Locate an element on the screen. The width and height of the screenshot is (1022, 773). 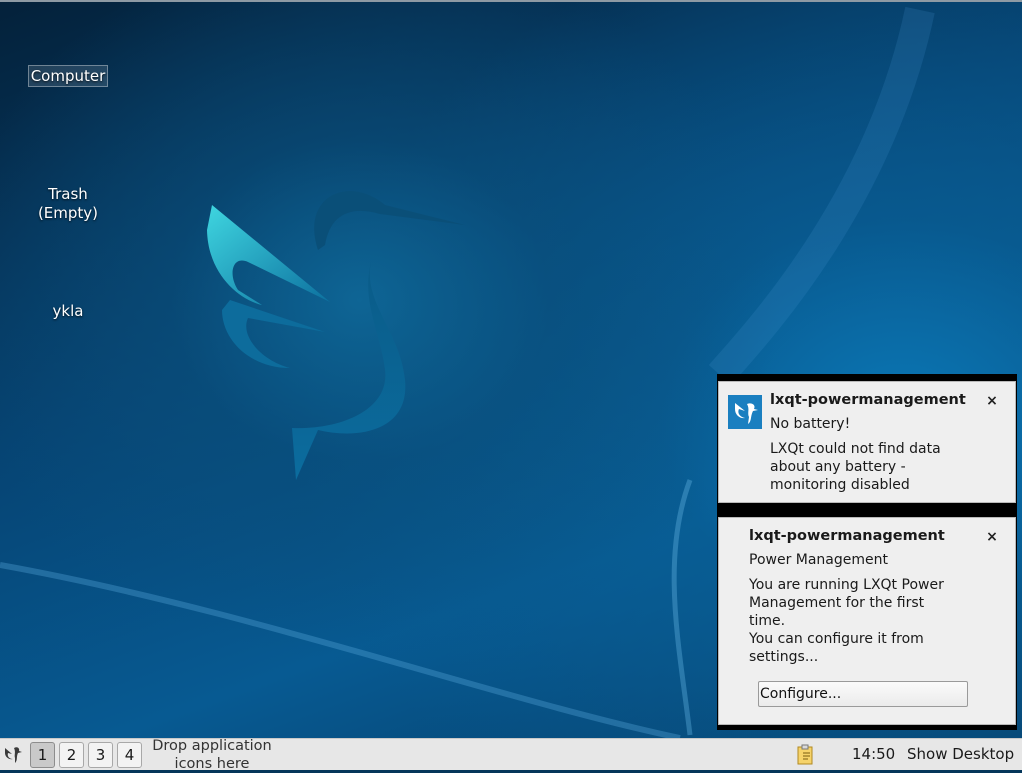
lxqt-bird-icon is located at coordinates (13, 754).